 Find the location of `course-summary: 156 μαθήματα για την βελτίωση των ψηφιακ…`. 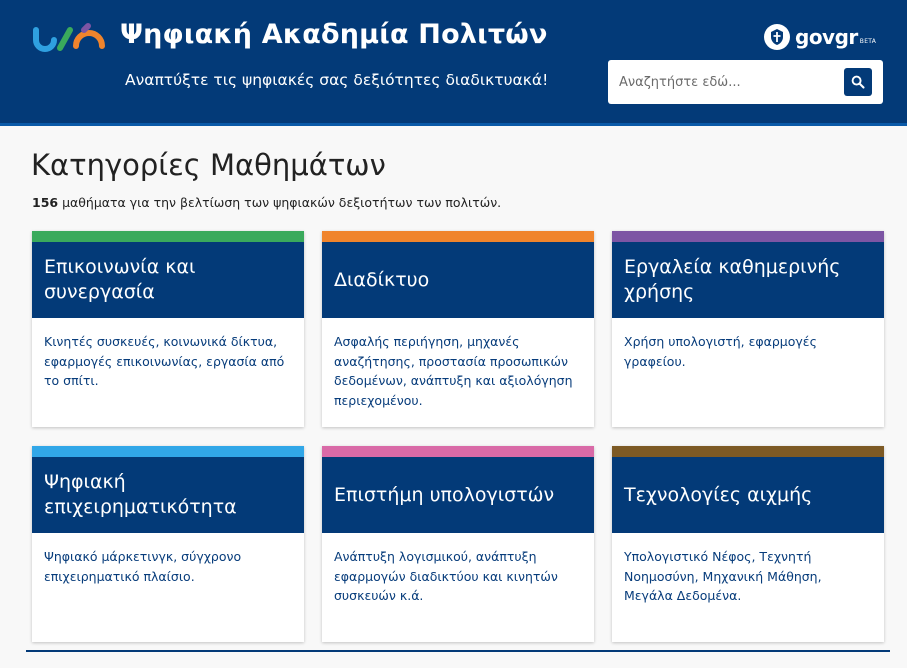

course-summary: 156 μαθήματα για την βελτίωση των ψηφιακ… is located at coordinates (266, 202).